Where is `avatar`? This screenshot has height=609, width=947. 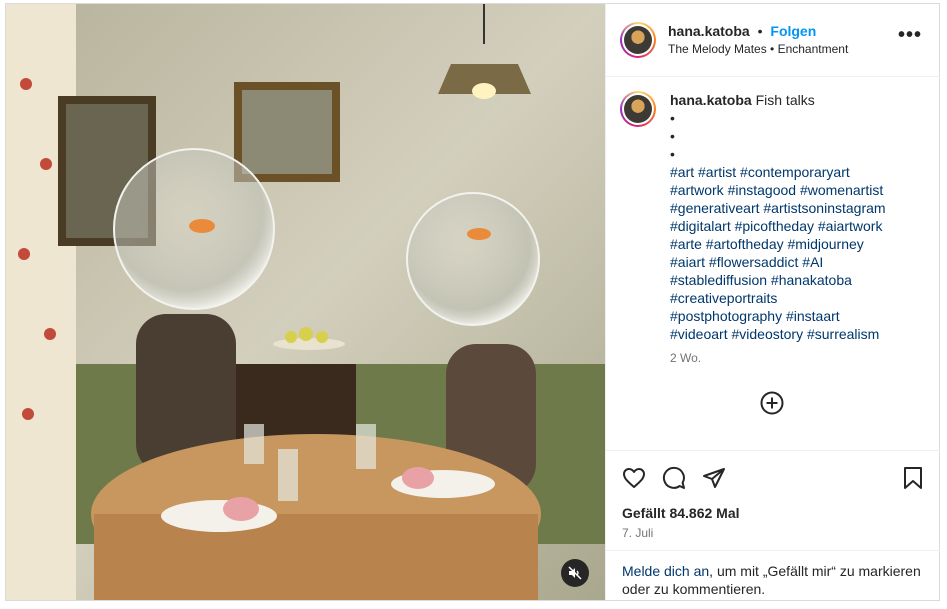
avatar is located at coordinates (638, 40).